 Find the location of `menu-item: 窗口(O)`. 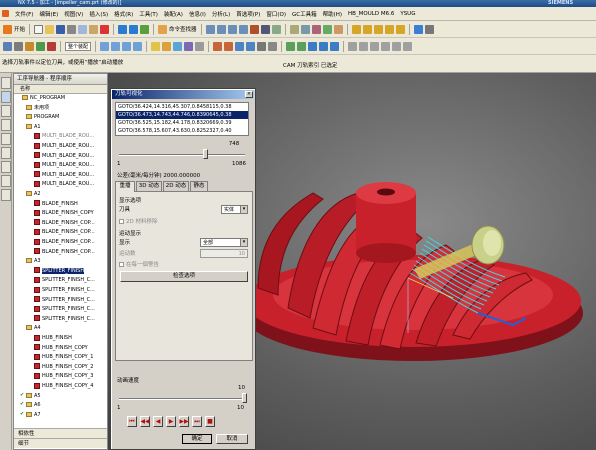

menu-item: 窗口(O) is located at coordinates (276, 14).